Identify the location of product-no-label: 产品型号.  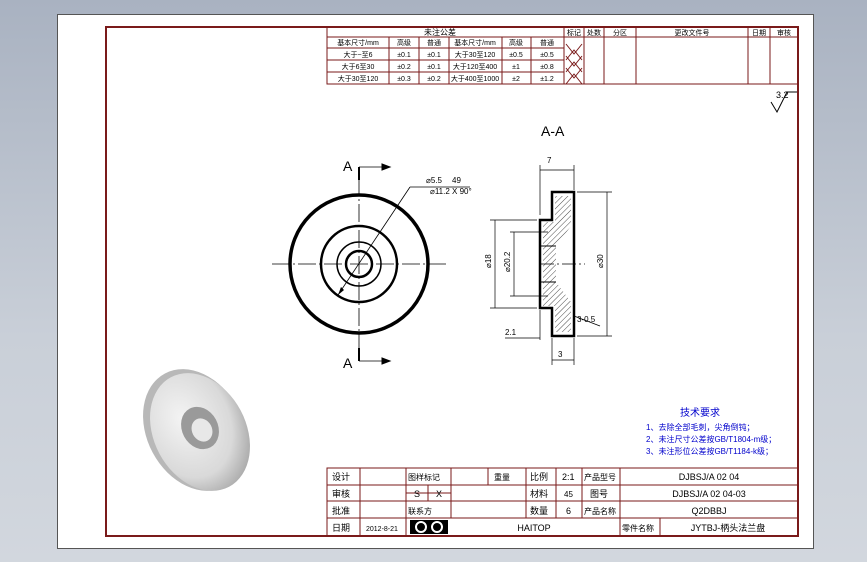
(600, 477).